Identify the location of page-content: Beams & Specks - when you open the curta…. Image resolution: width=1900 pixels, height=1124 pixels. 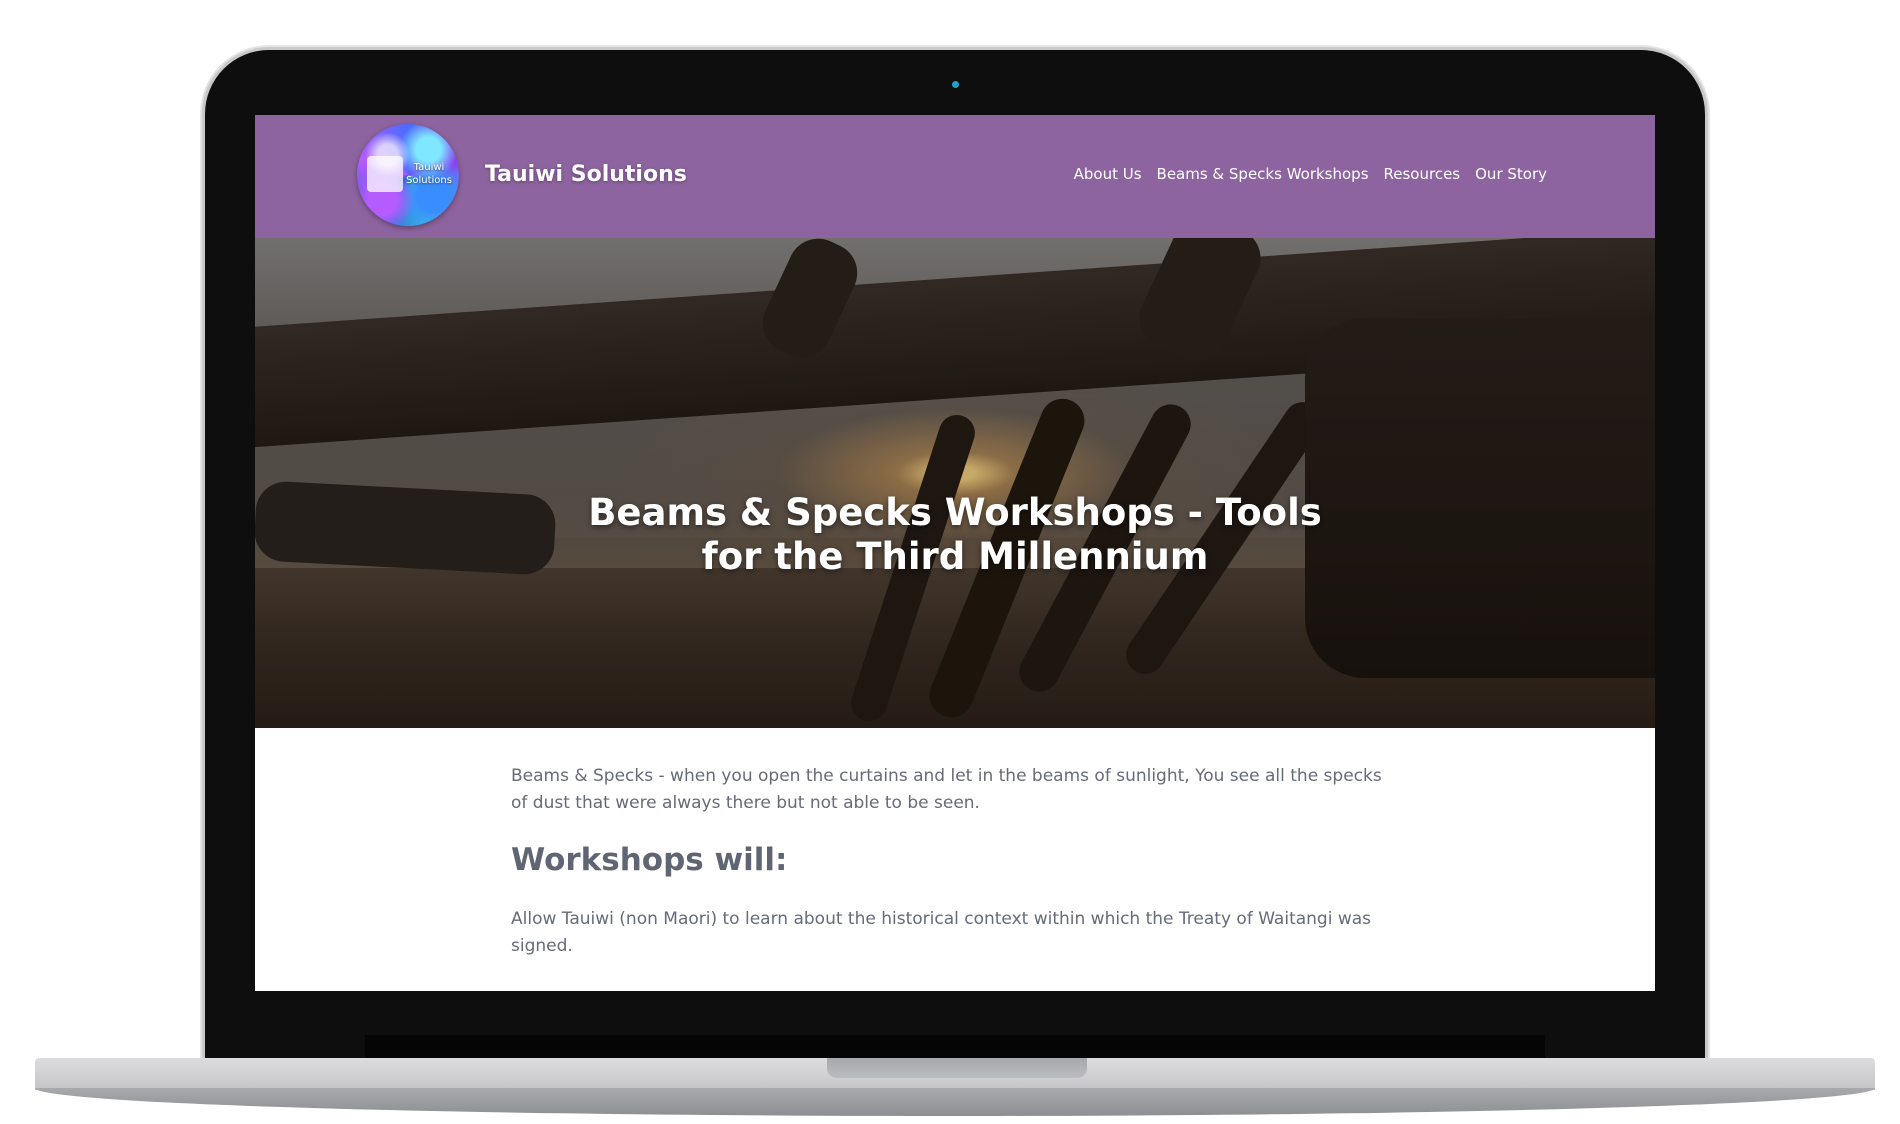
(951, 861).